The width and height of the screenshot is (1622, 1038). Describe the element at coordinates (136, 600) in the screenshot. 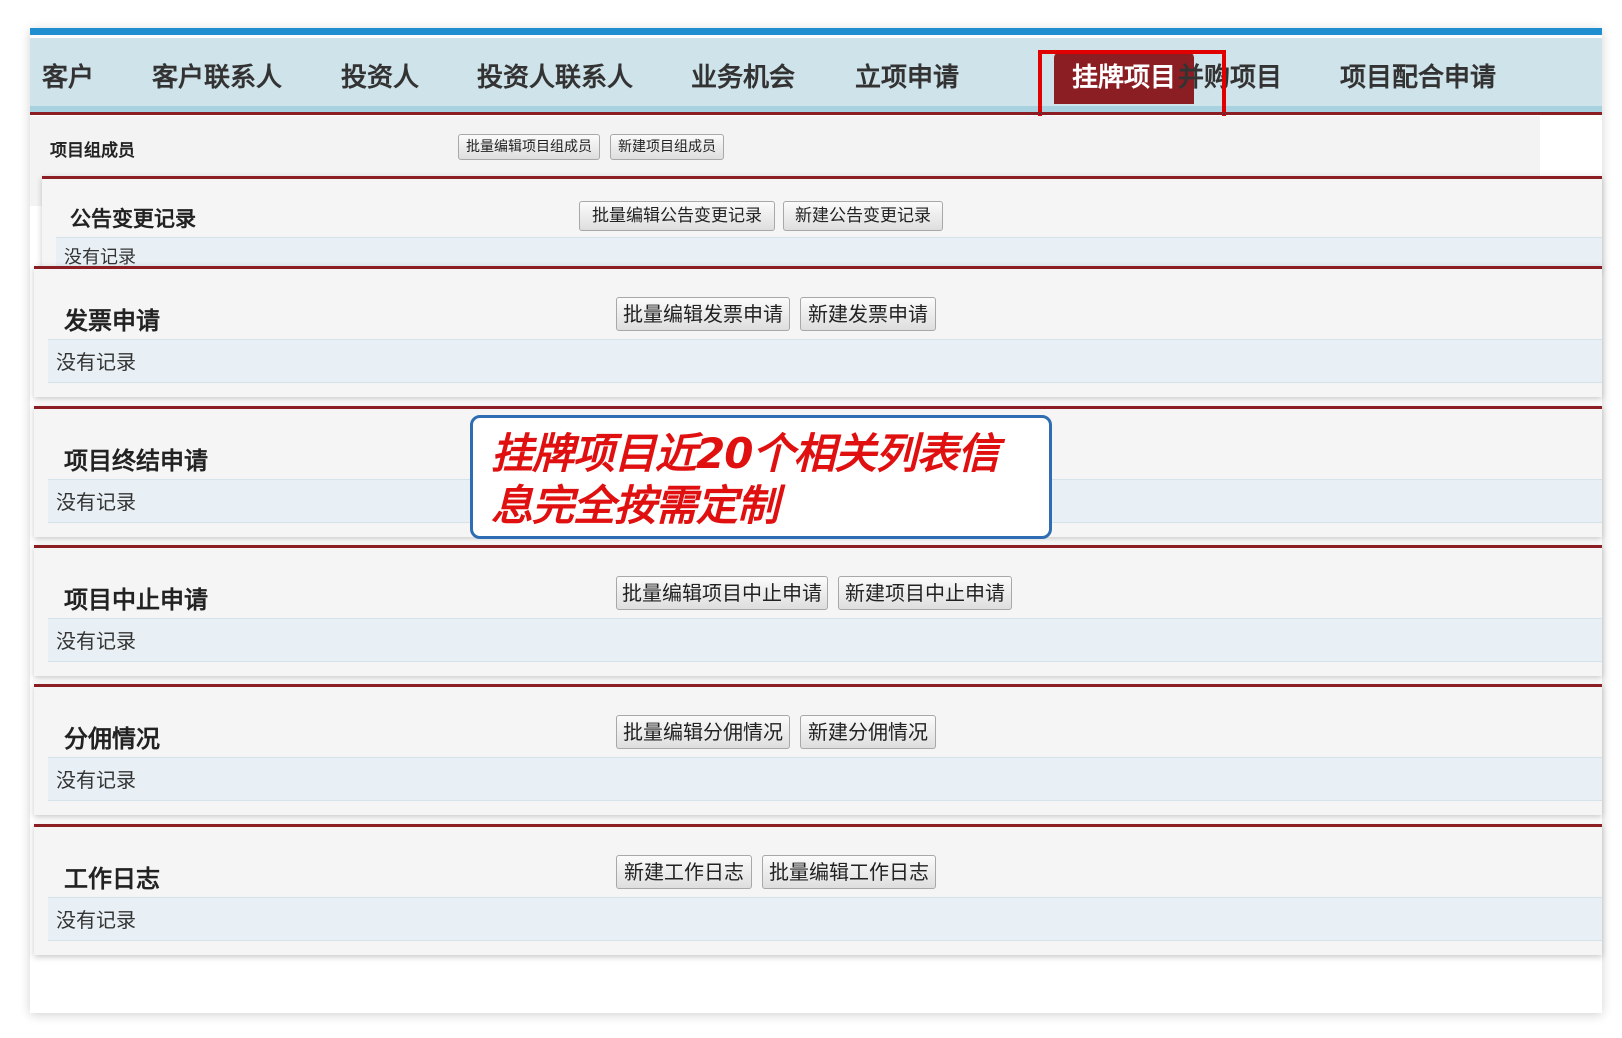

I see `panel-title: 项目中止申请` at that location.